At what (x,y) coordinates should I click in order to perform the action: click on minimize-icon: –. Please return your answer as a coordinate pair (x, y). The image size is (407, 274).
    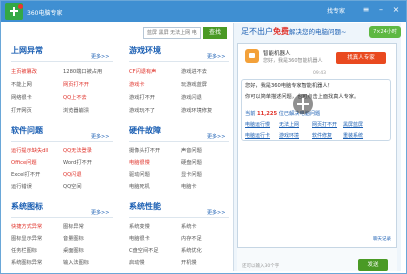
    Looking at the image, I should click on (381, 10).